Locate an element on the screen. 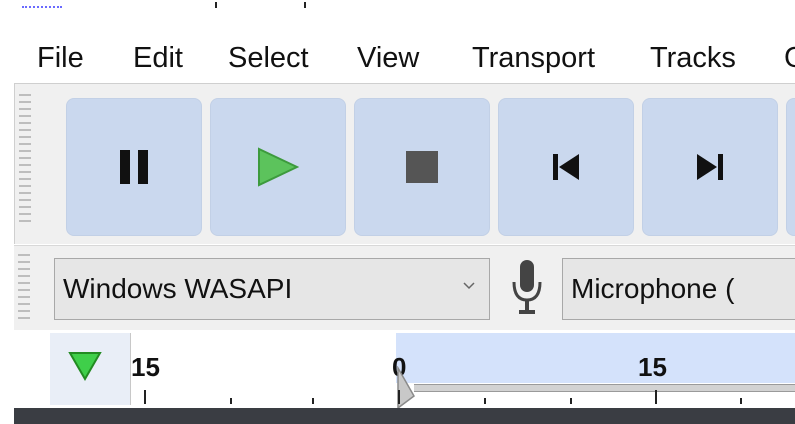 This screenshot has height=424, width=795. recording-device-select: Microphone ( is located at coordinates (678, 289).